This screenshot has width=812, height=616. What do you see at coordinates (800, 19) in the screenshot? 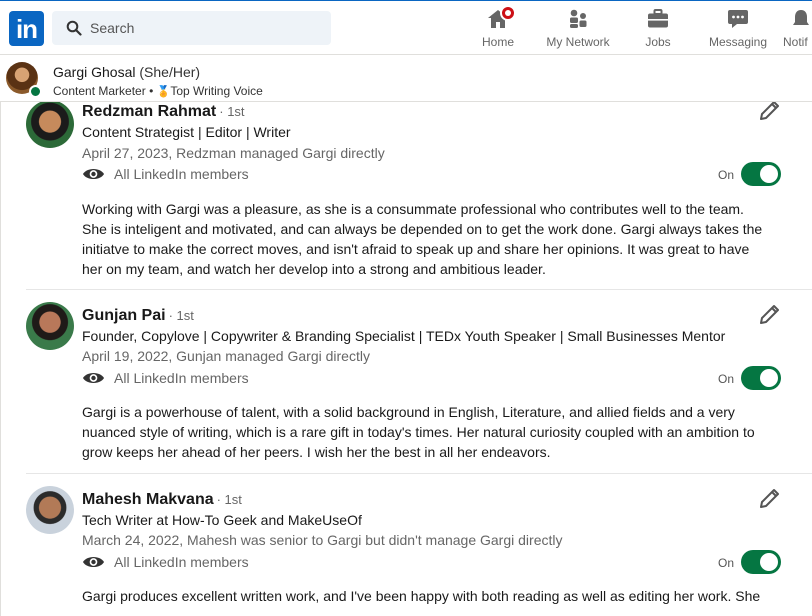
I see `bell-icon` at bounding box center [800, 19].